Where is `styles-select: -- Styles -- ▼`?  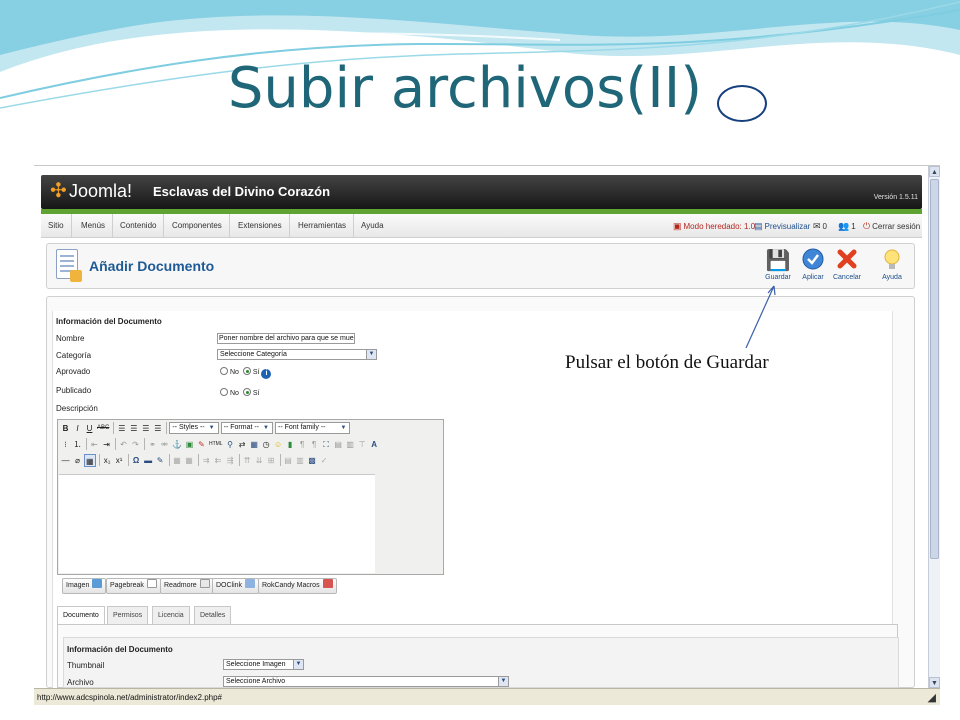
styles-select: -- Styles -- ▼ is located at coordinates (194, 428).